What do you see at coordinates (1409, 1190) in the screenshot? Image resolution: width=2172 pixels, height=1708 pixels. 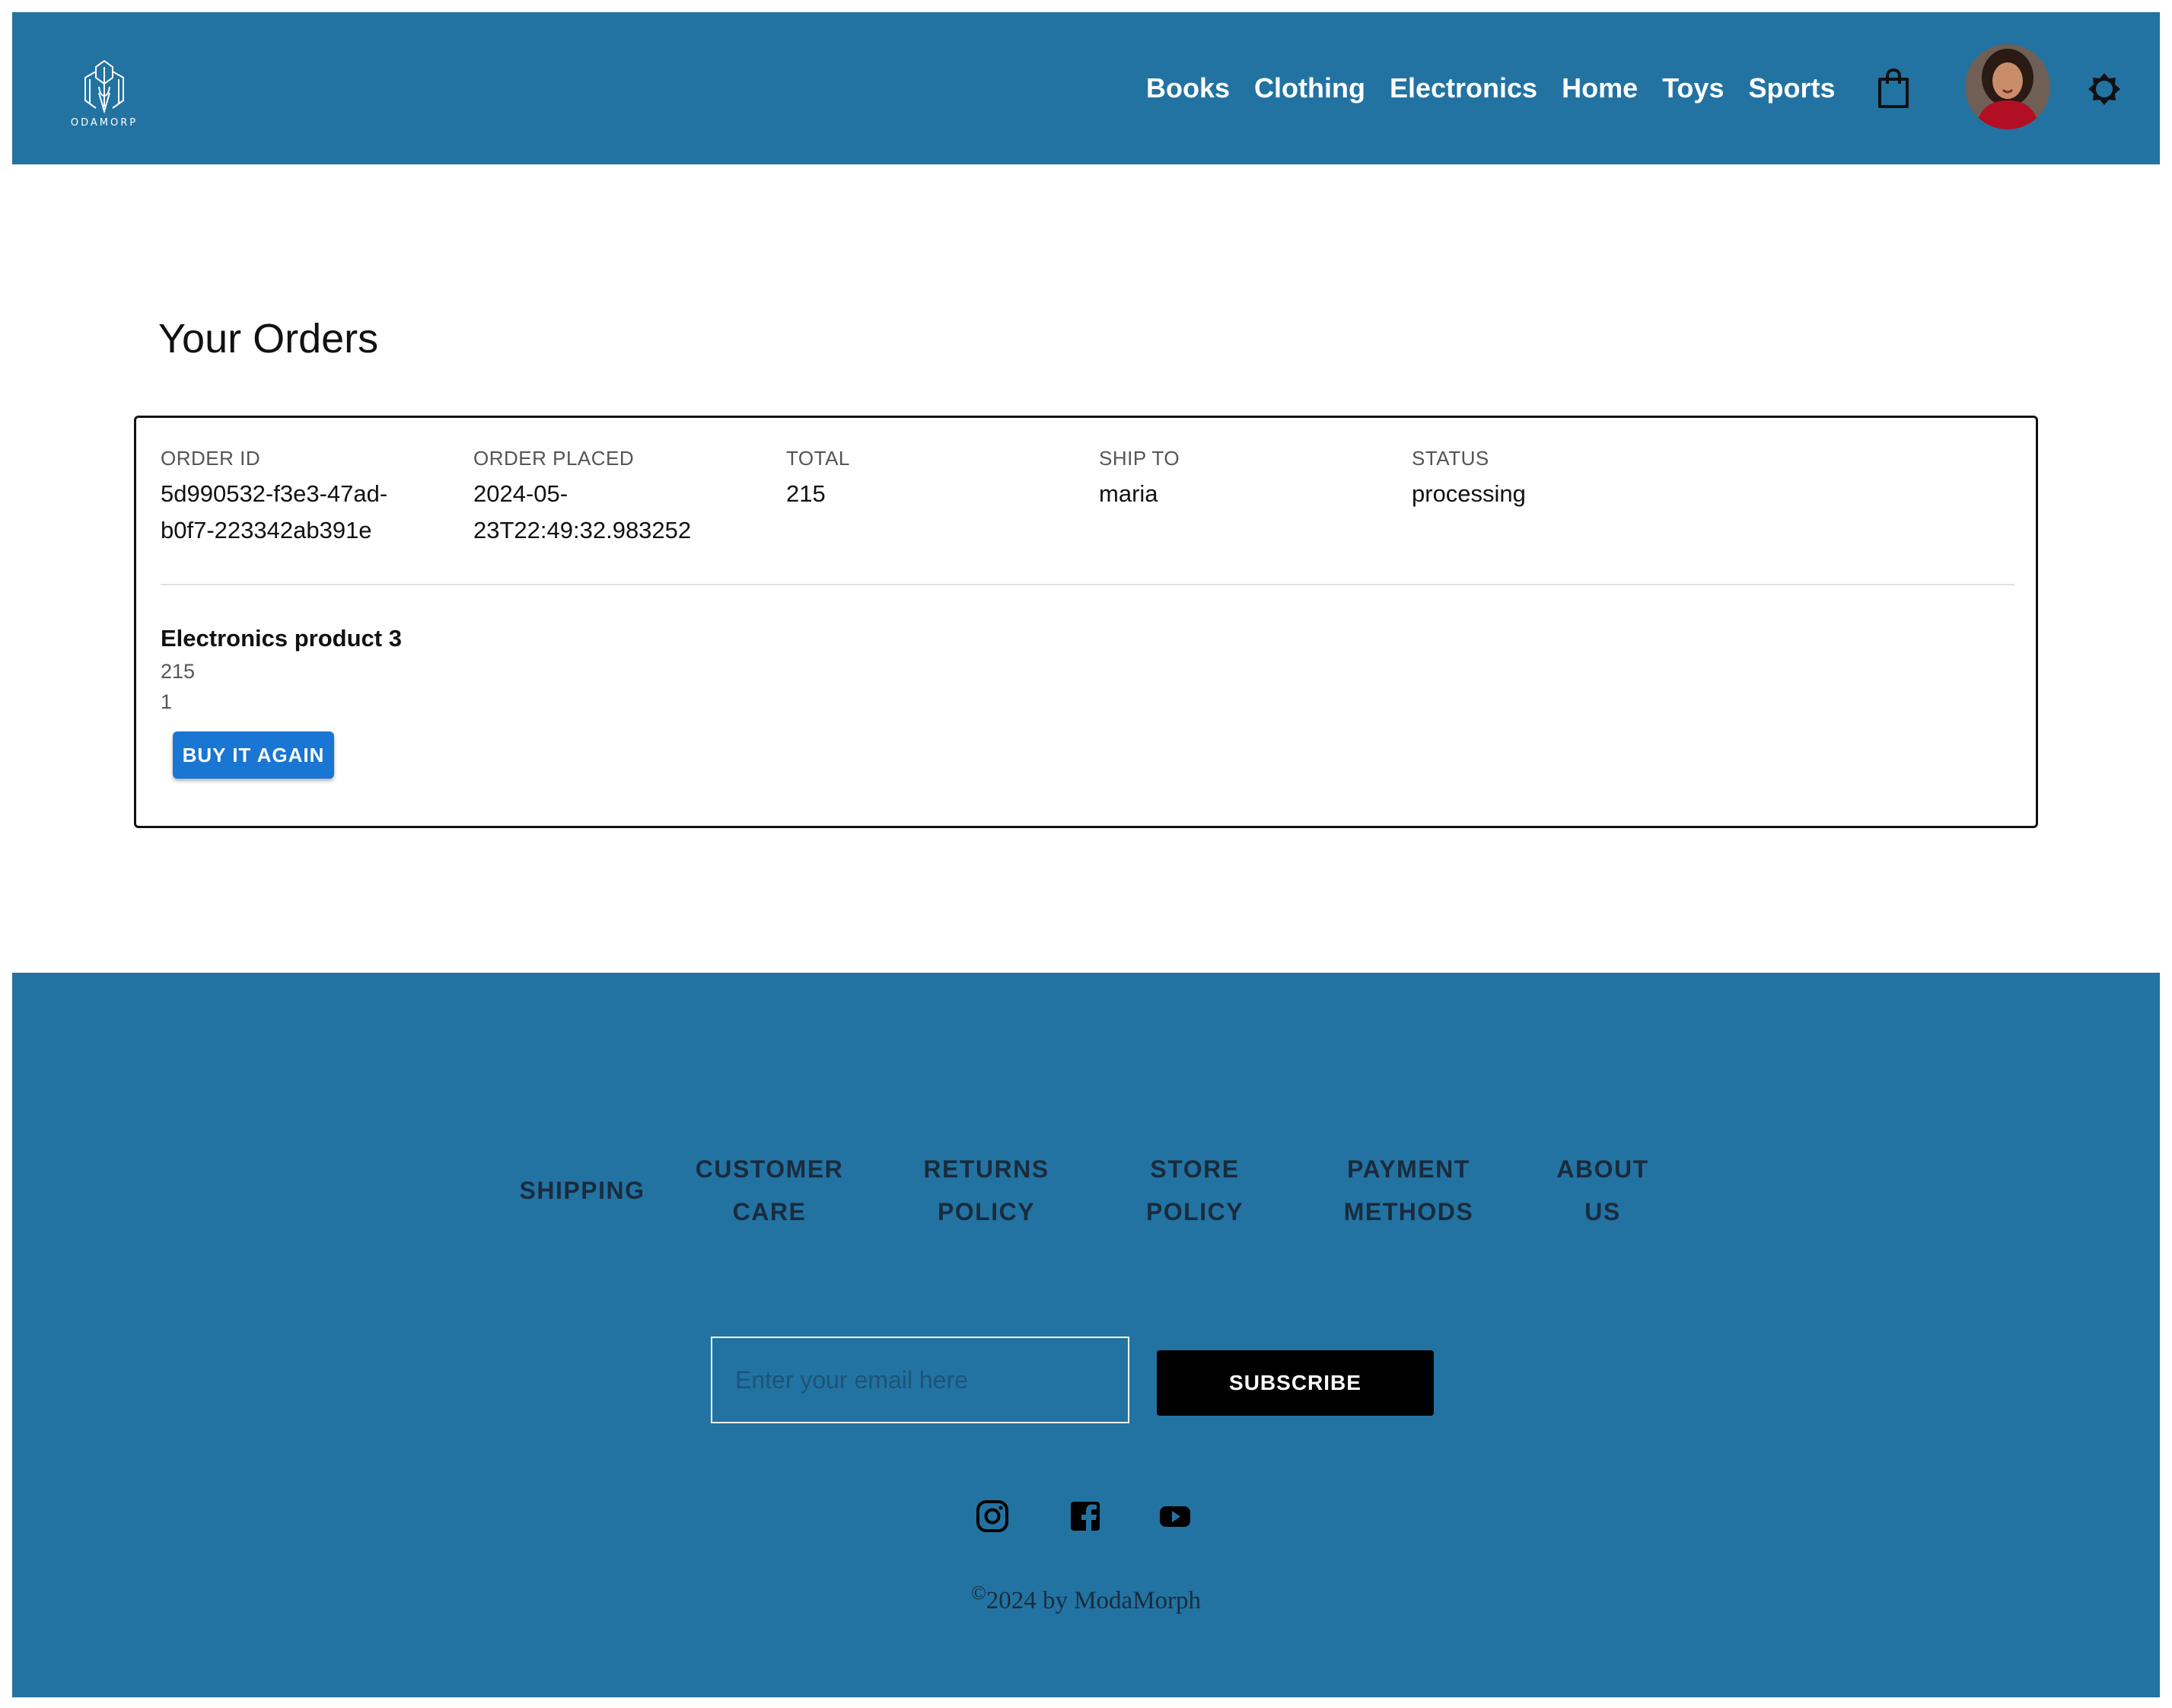 I see `footer-link-payment-methods: Payment Methods` at bounding box center [1409, 1190].